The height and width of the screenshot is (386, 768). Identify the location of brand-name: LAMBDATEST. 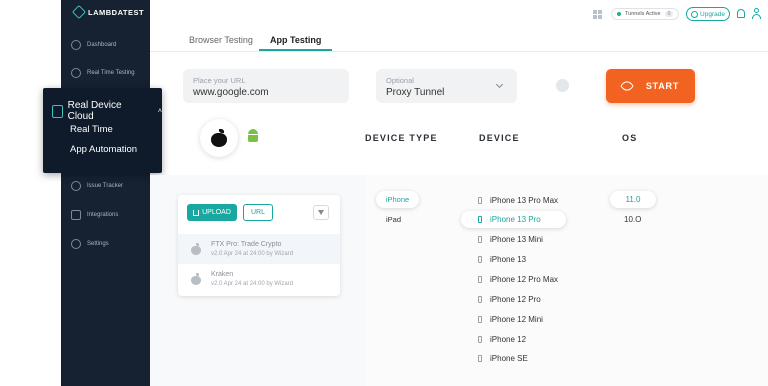
(116, 12).